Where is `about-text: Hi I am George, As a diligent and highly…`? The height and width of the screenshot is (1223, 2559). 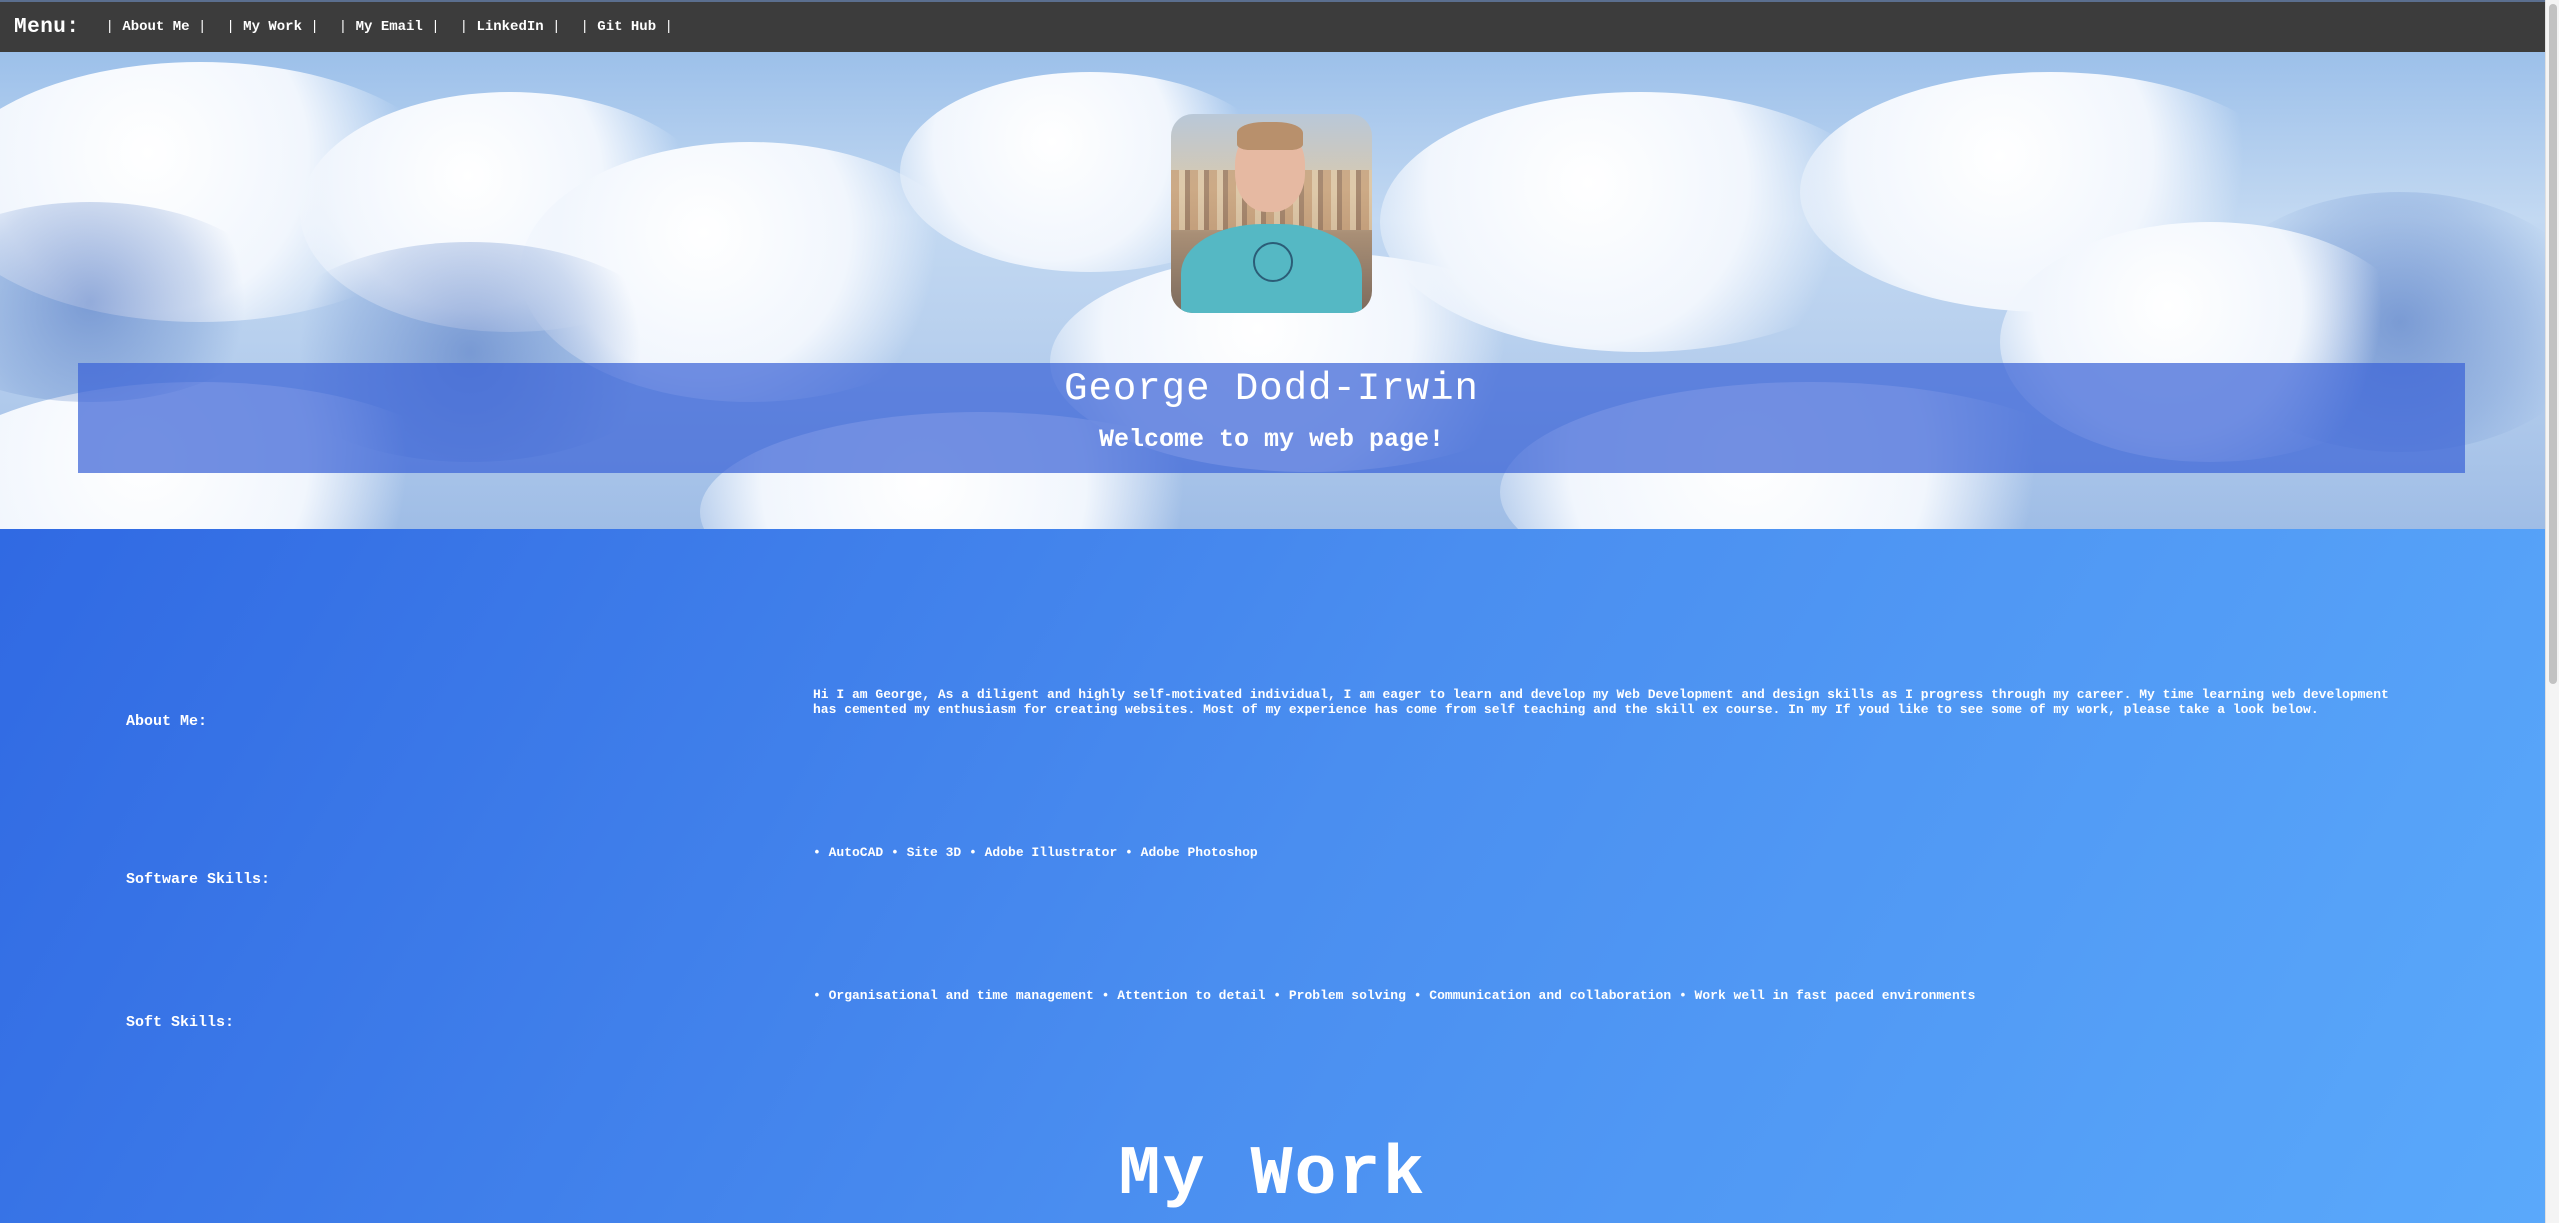 about-text: Hi I am George, As a diligent and highly… is located at coordinates (1601, 702).